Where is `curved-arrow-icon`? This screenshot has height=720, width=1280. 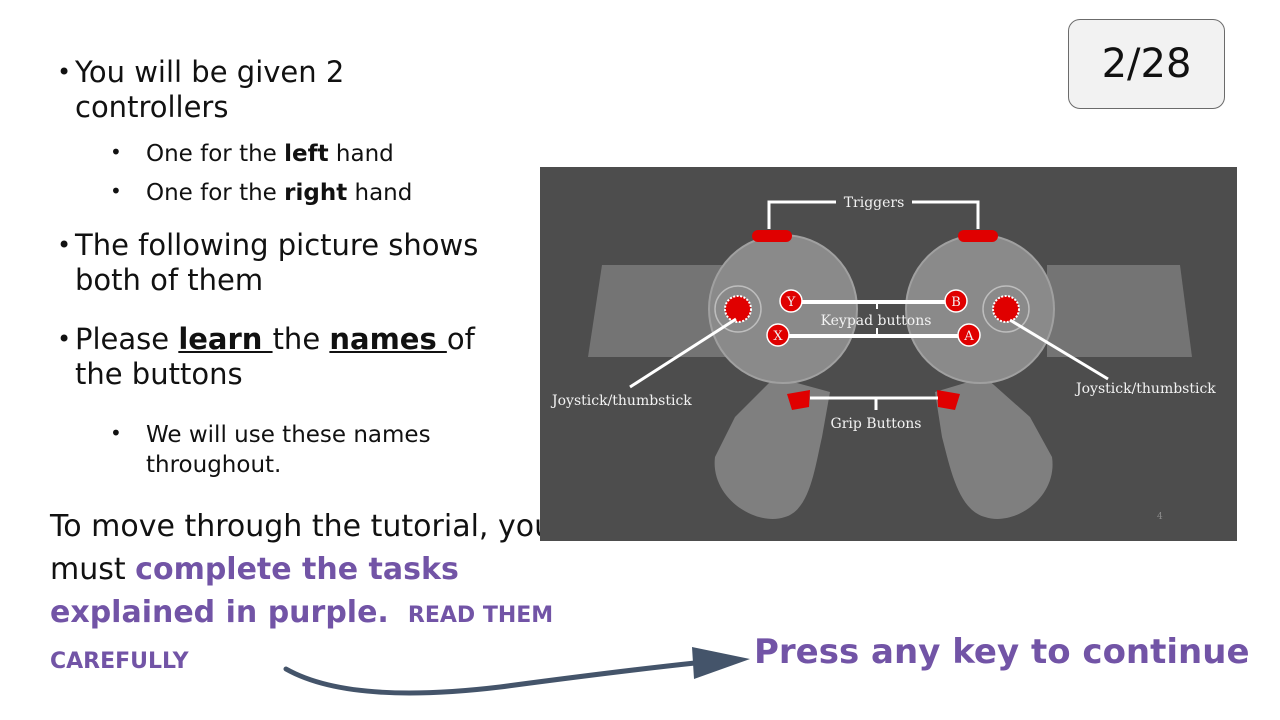 curved-arrow-icon is located at coordinates (516, 671).